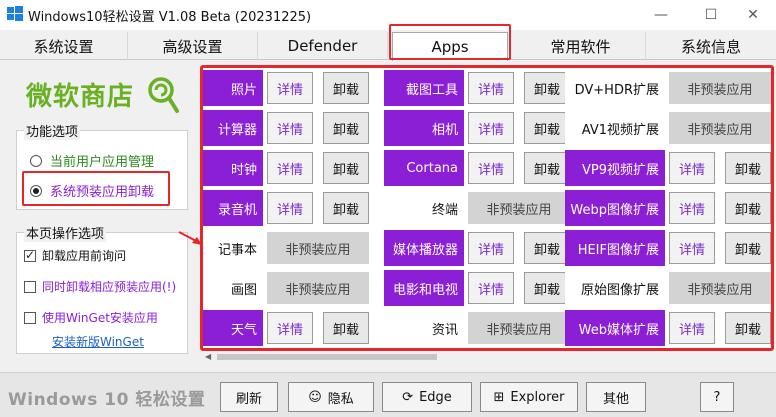  What do you see at coordinates (346, 328) in the screenshot?
I see `uninstall-button-col0-row6: 卸载` at bounding box center [346, 328].